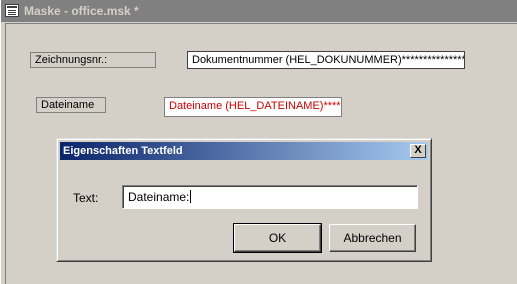 The image size is (517, 284). Describe the element at coordinates (270, 197) in the screenshot. I see `text-input: Dateiname:` at that location.